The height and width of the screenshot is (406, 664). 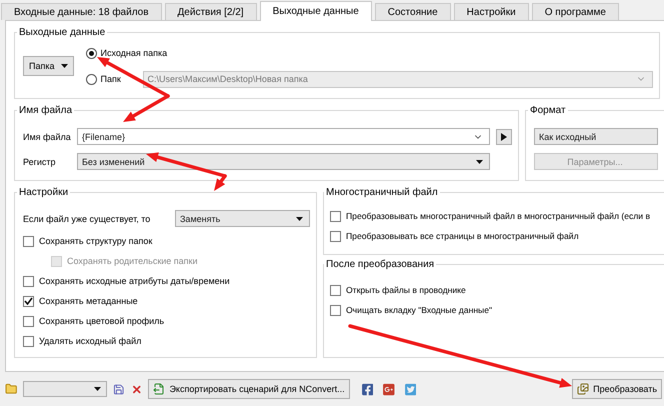 I want to click on folder-dropdown: Папка, so click(x=48, y=66).